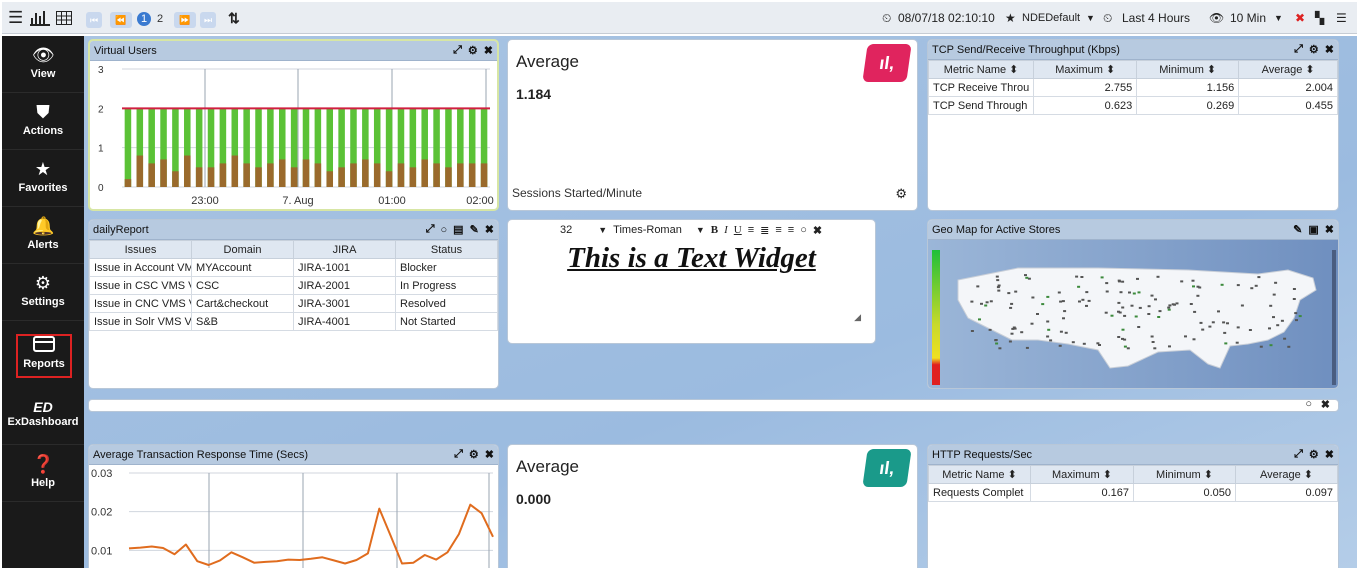  What do you see at coordinates (738, 230) in the screenshot?
I see `underline-icon: U` at bounding box center [738, 230].